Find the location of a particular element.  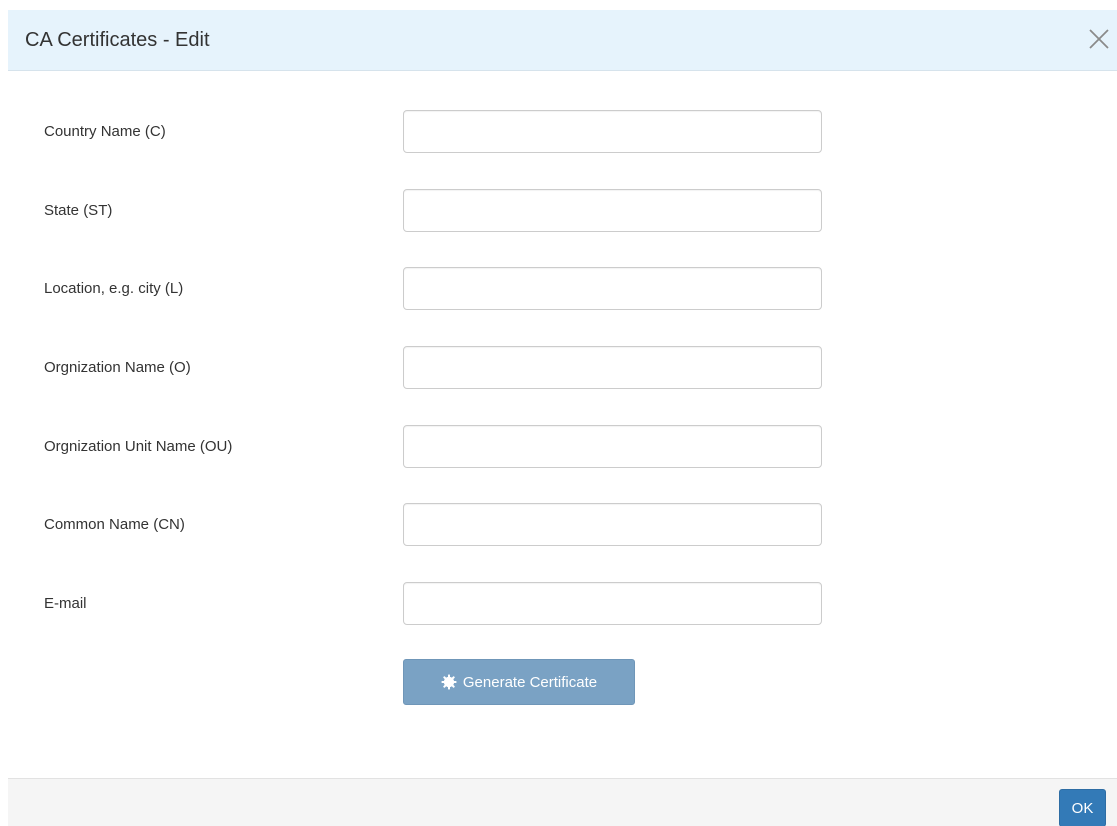

common-name-label: Common Name (CN) is located at coordinates (114, 524).